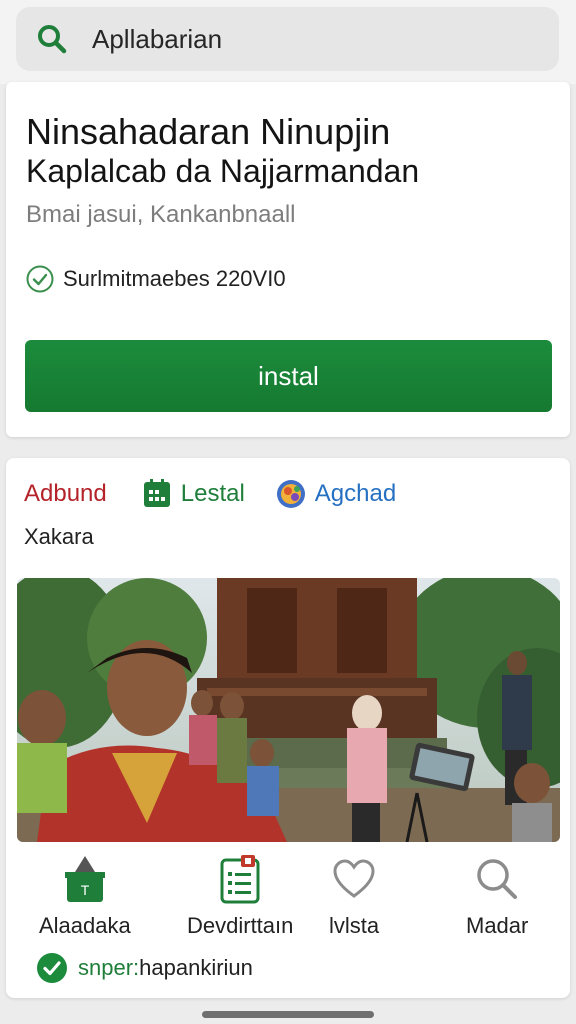  I want to click on action-madar: Madar, so click(497, 896).